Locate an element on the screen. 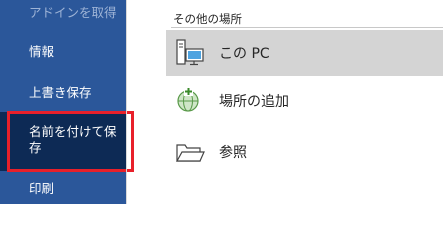 The height and width of the screenshot is (240, 443). sidebar-item-info: 情報 is located at coordinates (63, 52).